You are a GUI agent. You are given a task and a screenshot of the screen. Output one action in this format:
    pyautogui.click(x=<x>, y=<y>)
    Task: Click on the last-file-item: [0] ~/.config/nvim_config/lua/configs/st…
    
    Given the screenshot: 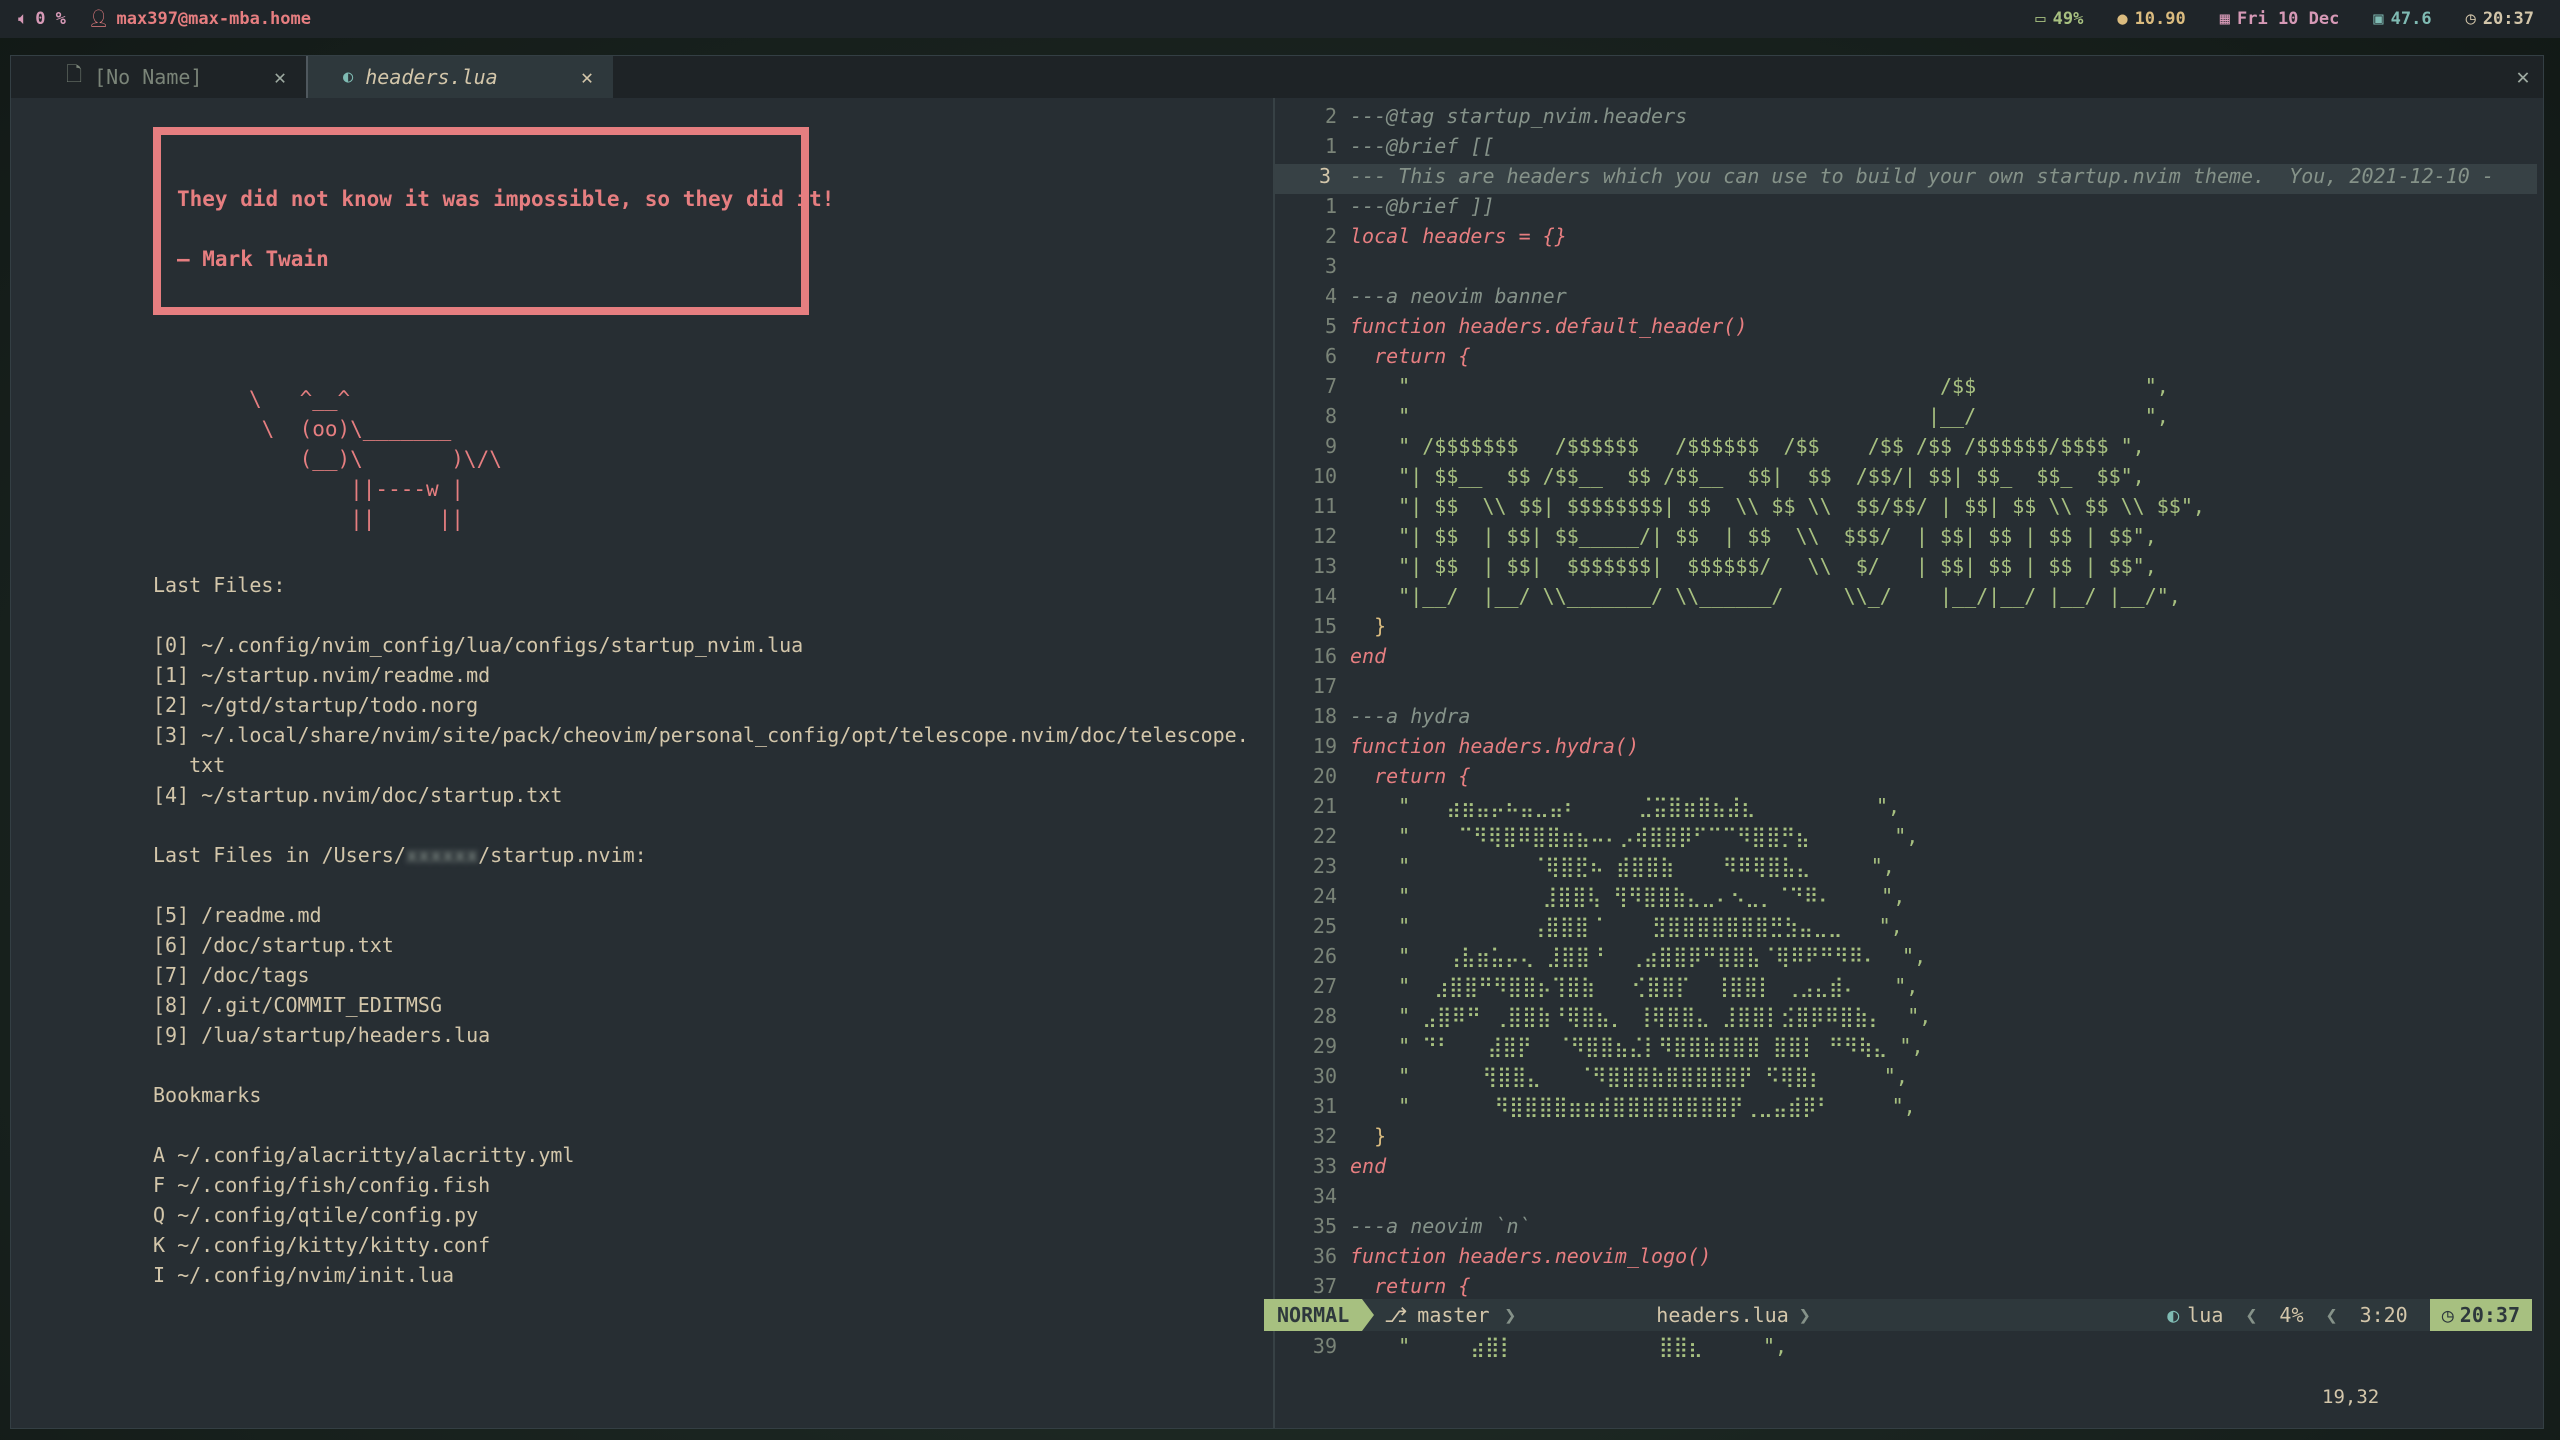 What is the action you would take?
    pyautogui.click(x=478, y=645)
    